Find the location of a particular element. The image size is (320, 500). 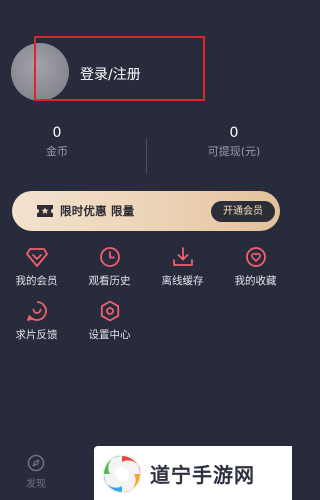

compass-icon is located at coordinates (36, 463).